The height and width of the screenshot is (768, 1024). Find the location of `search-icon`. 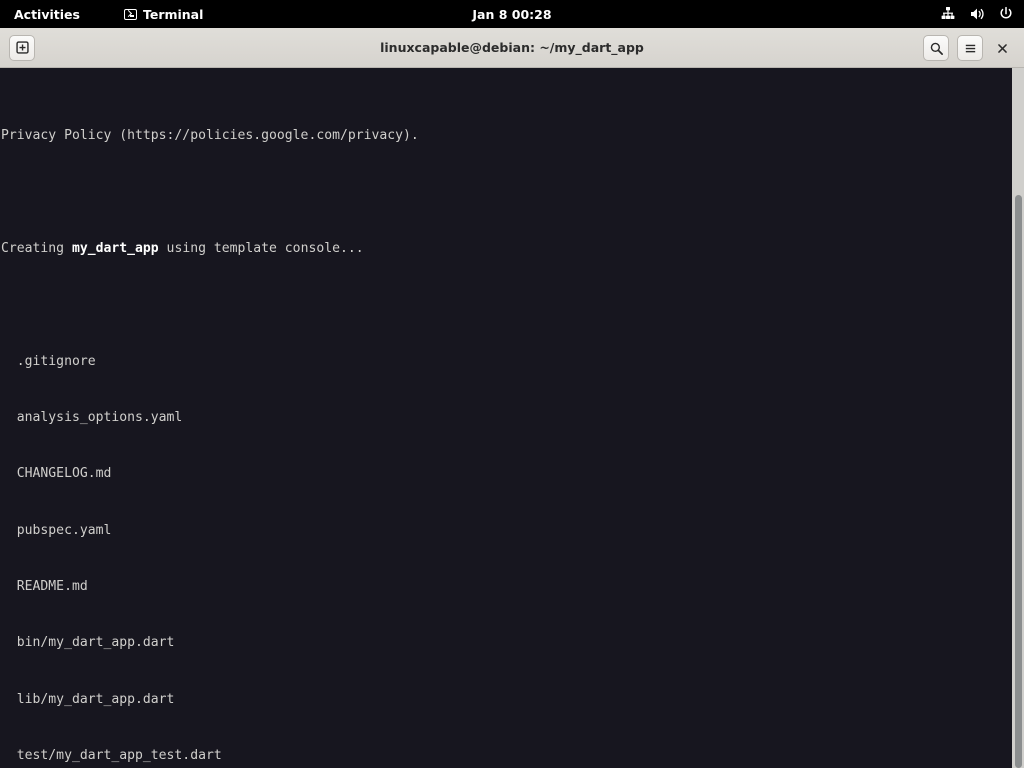

search-icon is located at coordinates (936, 48).